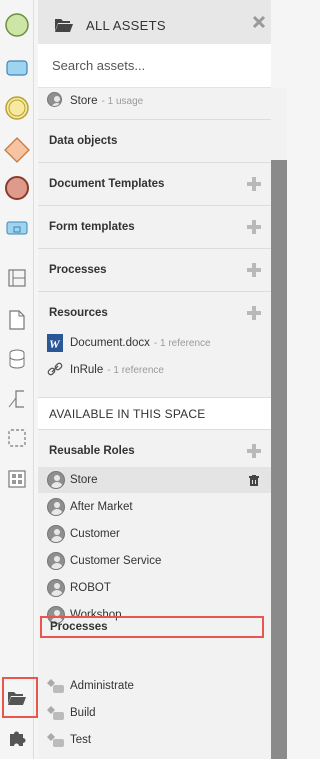  What do you see at coordinates (259, 22) in the screenshot?
I see `close-icon` at bounding box center [259, 22].